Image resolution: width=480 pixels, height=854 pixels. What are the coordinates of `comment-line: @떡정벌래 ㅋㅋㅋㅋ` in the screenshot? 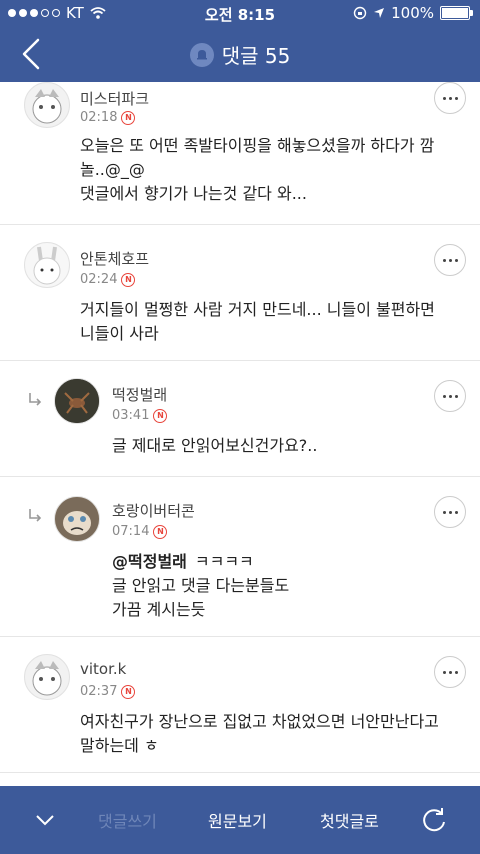 It's located at (200, 562).